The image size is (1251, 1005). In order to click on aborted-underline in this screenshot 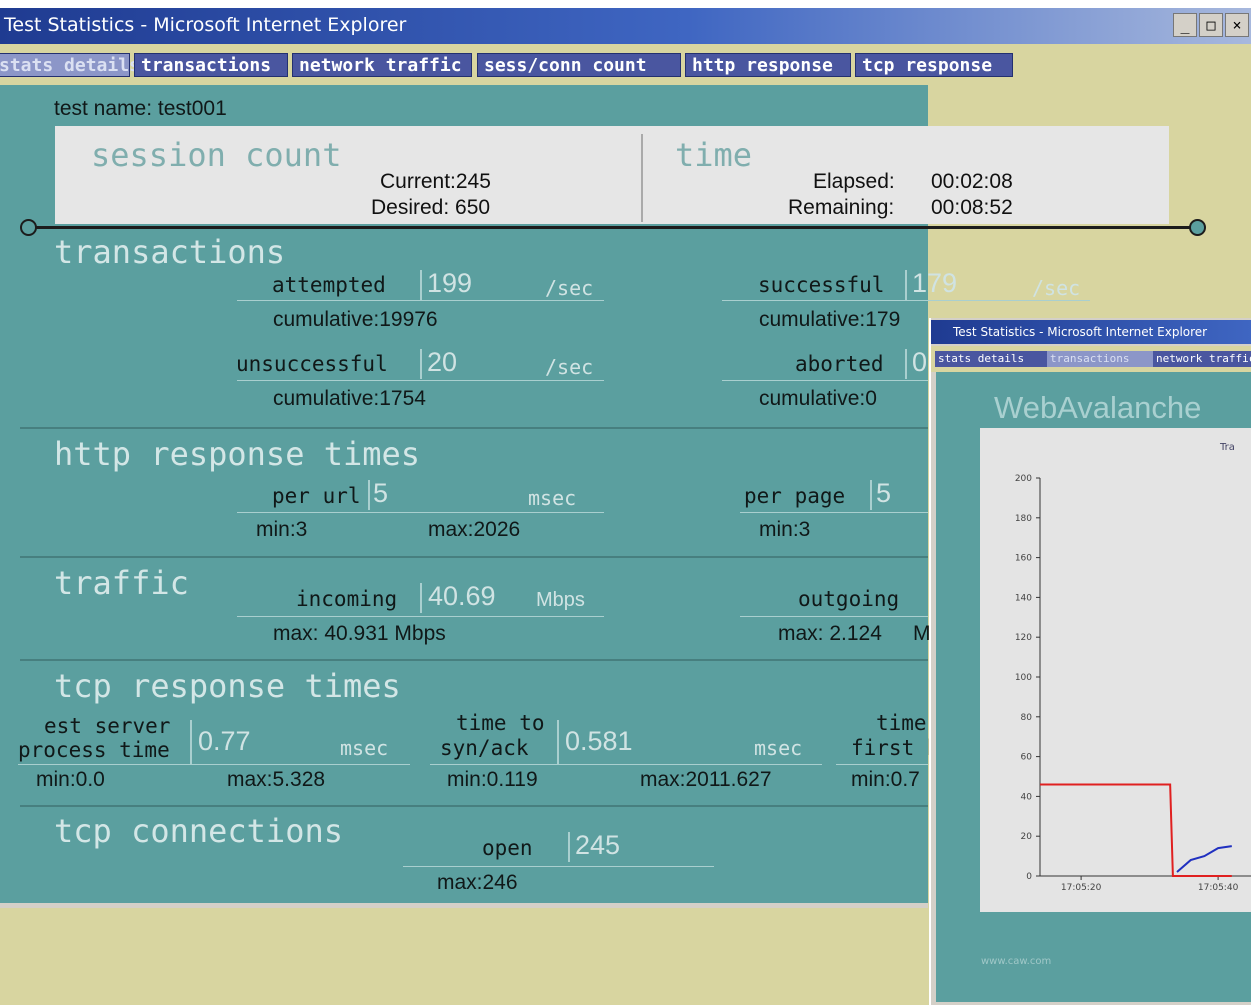, I will do `click(825, 380)`.